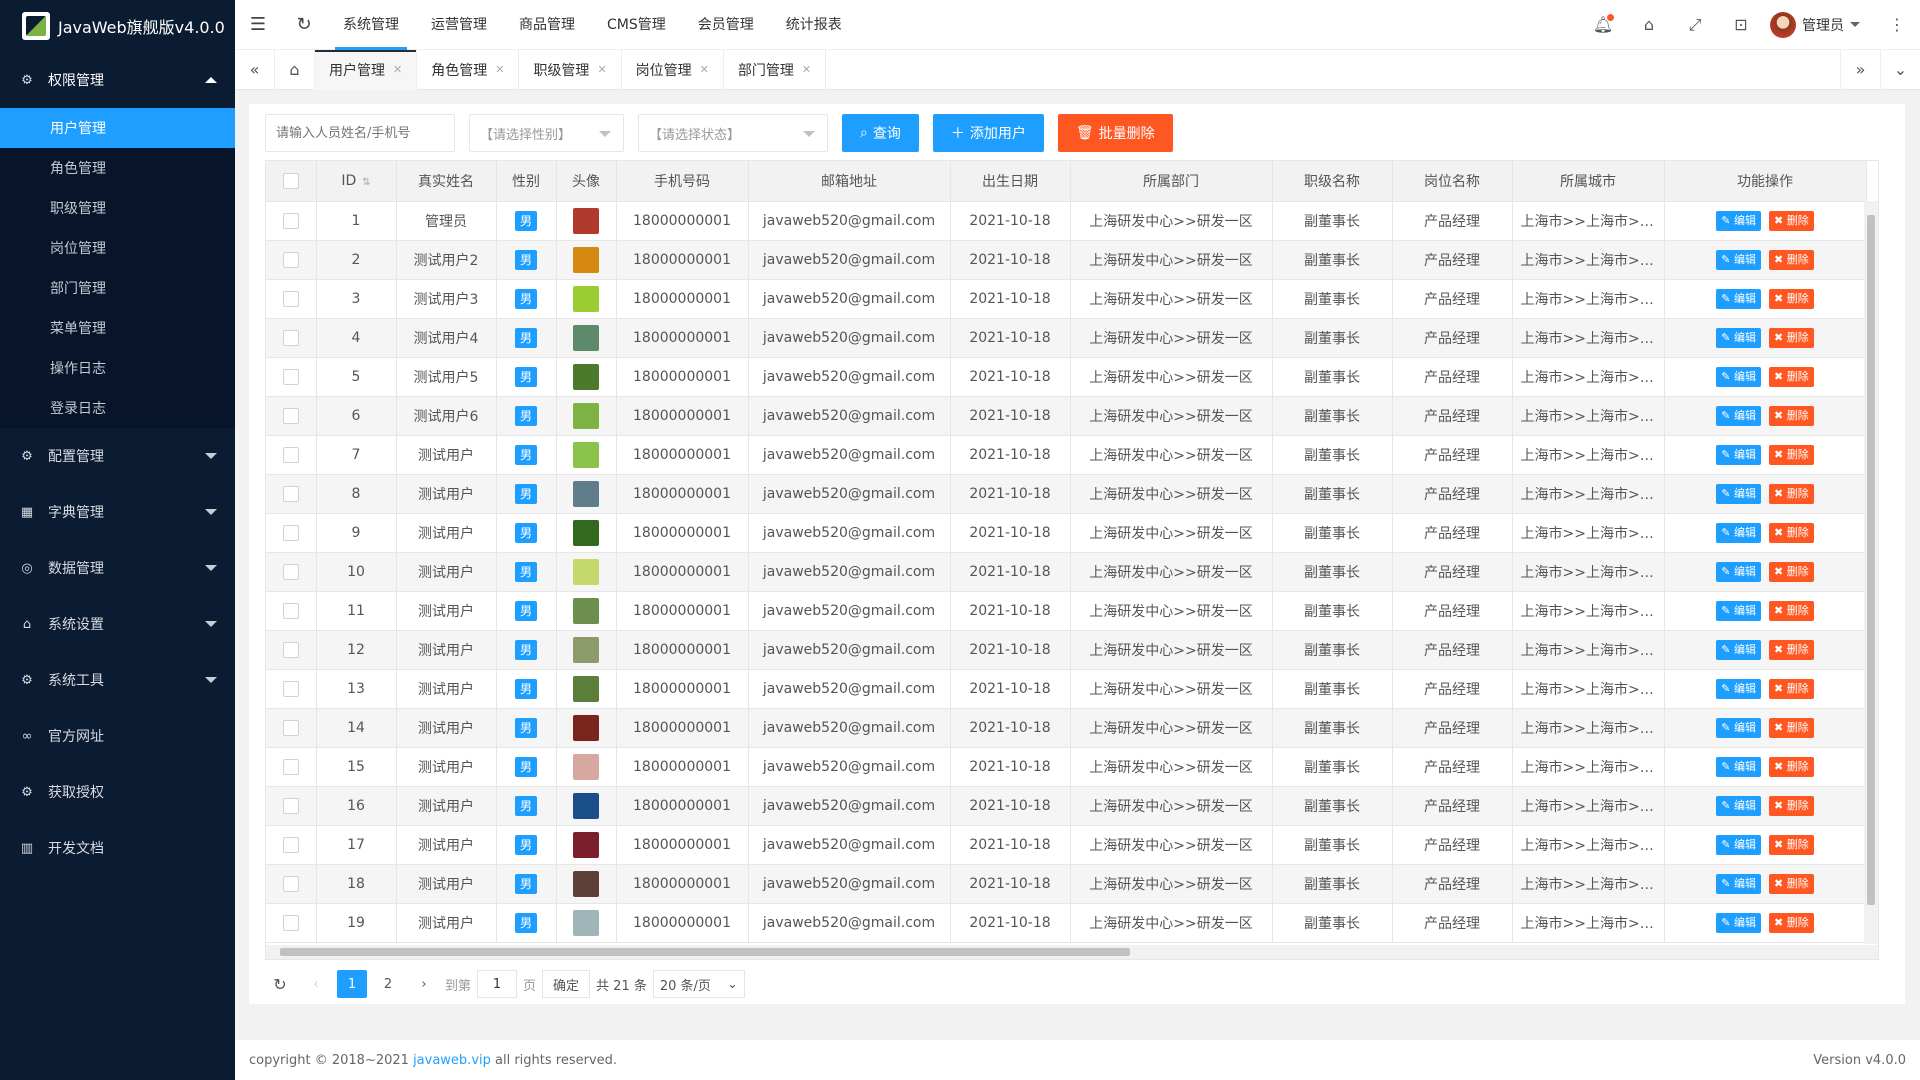 This screenshot has width=1920, height=1080. I want to click on sidebar-item-3: 岗位管理, so click(117, 248).